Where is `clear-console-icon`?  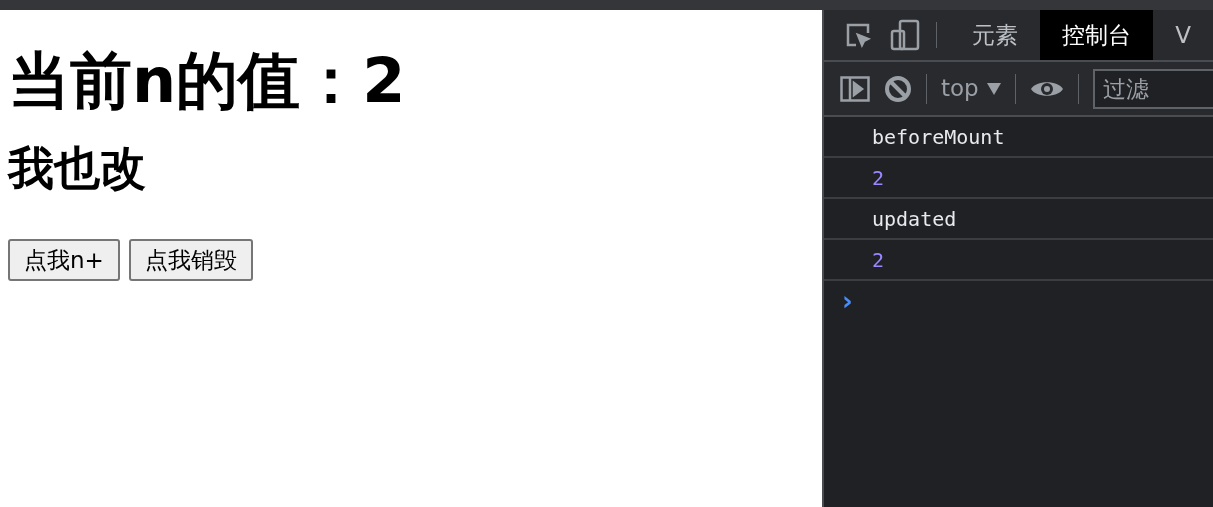 clear-console-icon is located at coordinates (898, 88).